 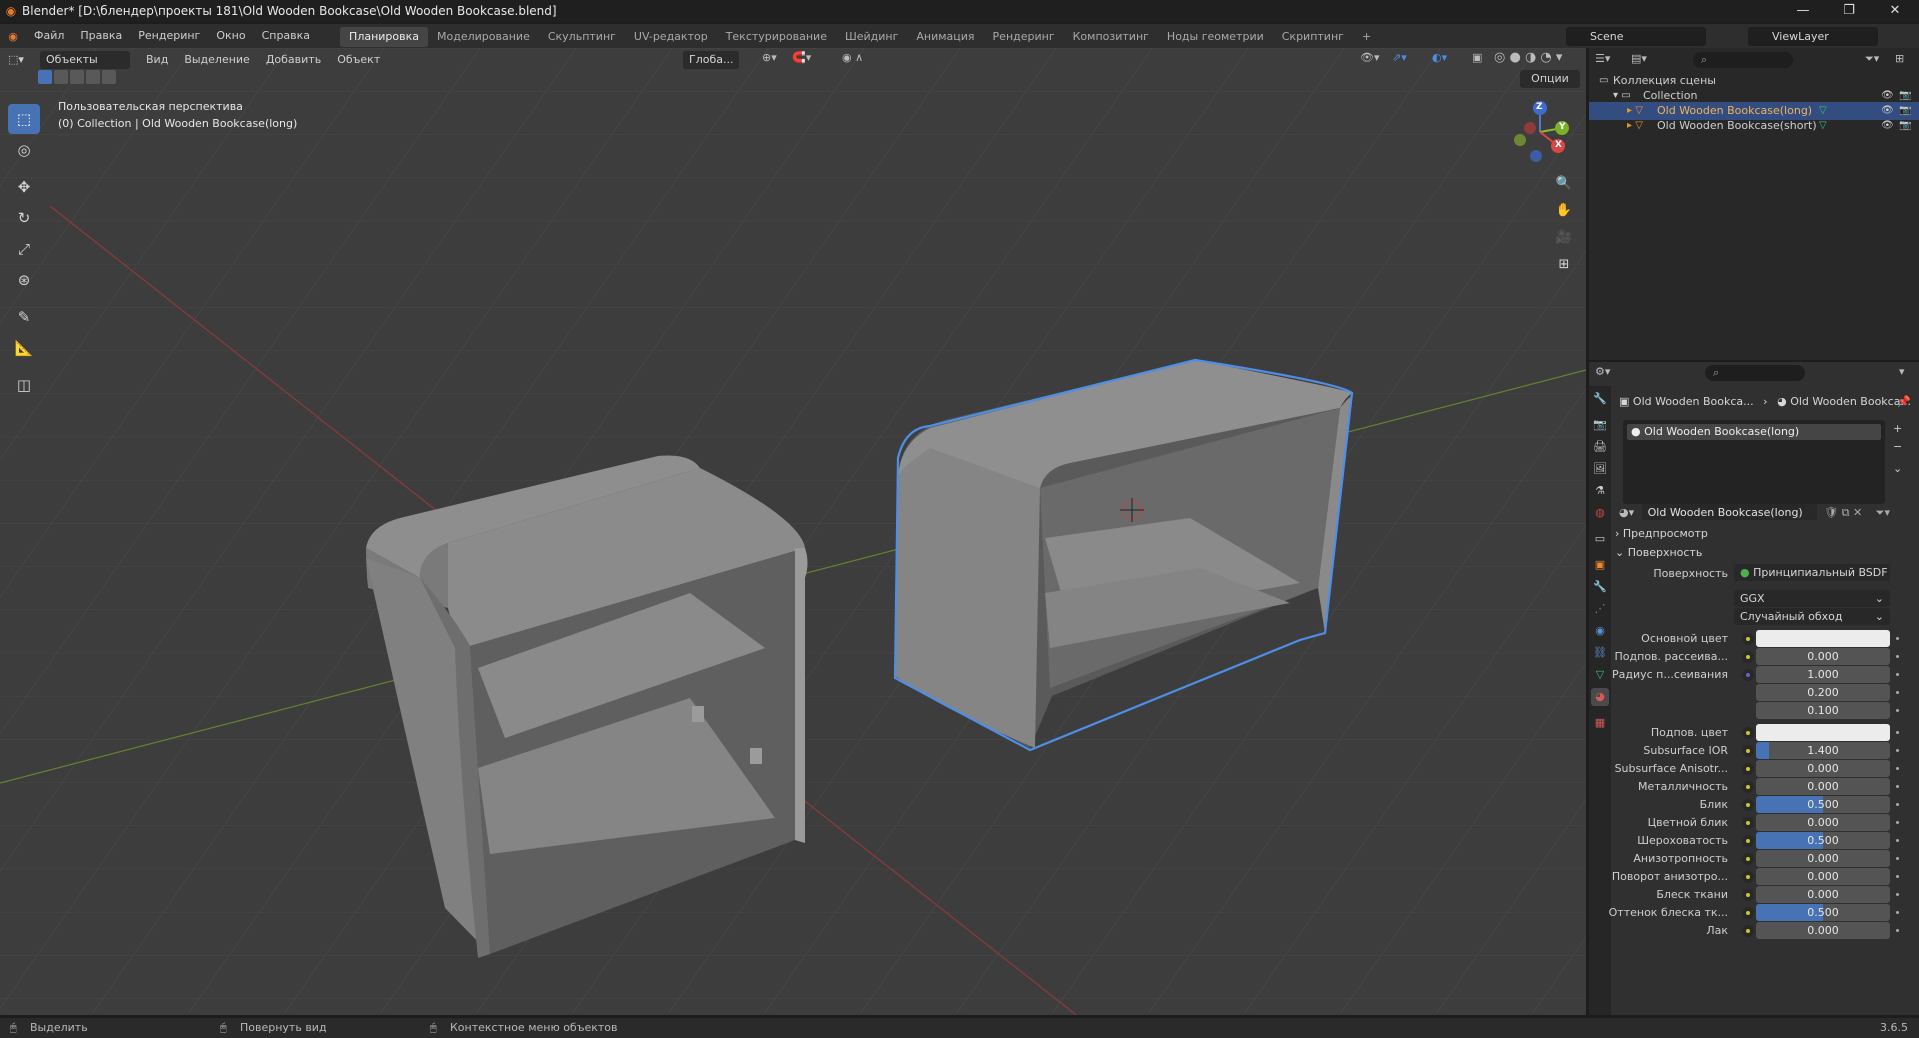 What do you see at coordinates (1823, 710) in the screenshot?
I see `number-field: 0.100` at bounding box center [1823, 710].